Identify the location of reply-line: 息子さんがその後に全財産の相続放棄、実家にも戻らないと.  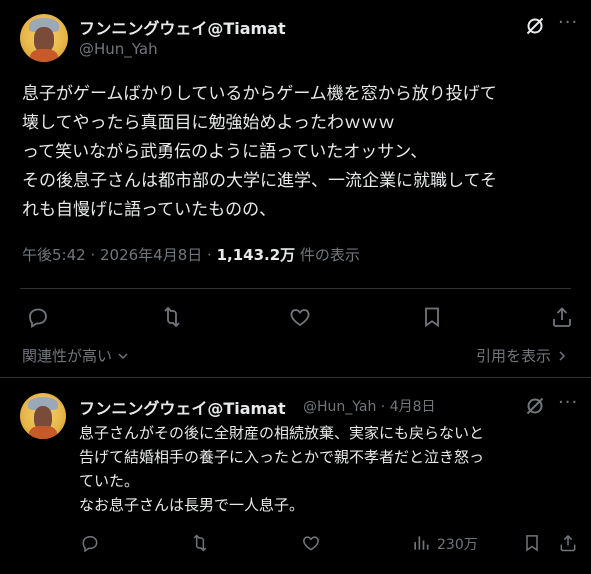
(282, 433).